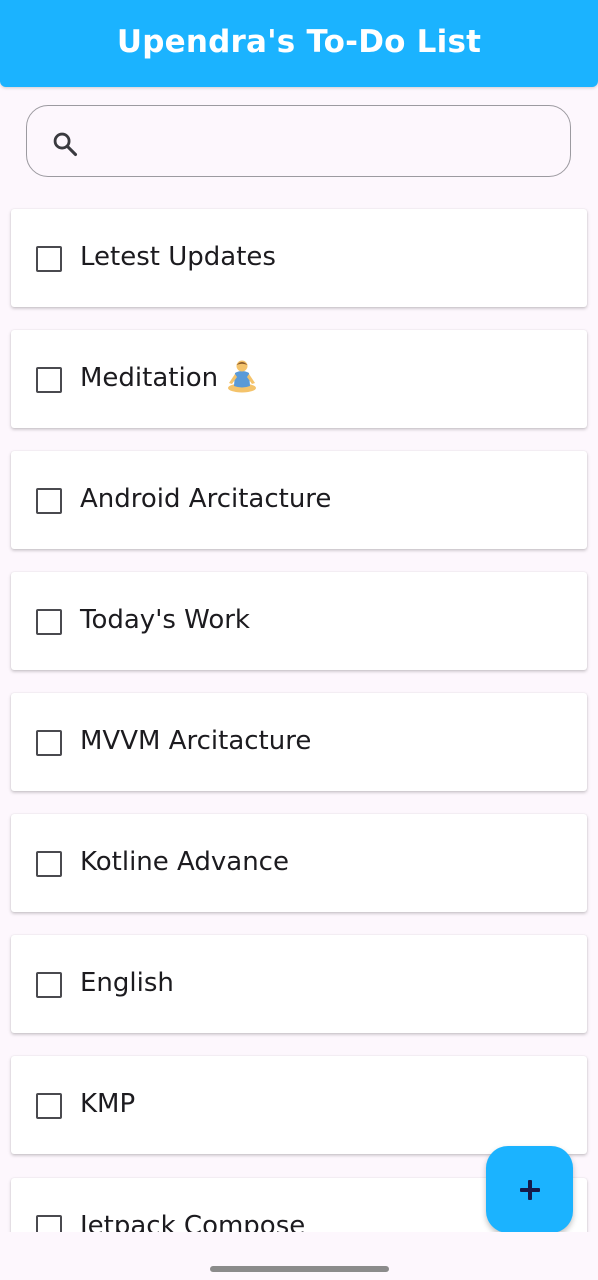 This screenshot has height=1280, width=598. Describe the element at coordinates (242, 376) in the screenshot. I see `person-in-lotus-position-icon` at that location.